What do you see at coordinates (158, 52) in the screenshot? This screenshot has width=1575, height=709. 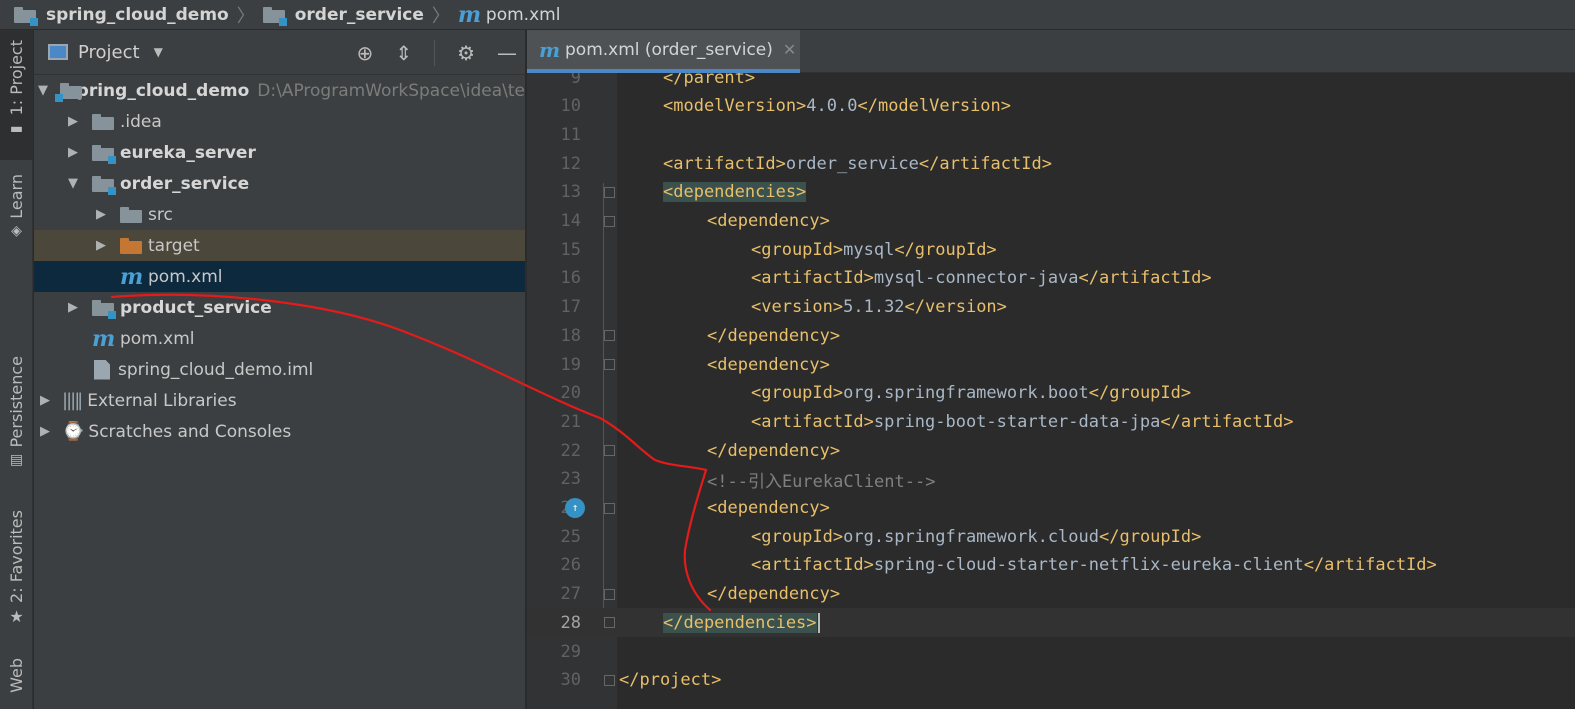 I see `dropdown-arrow-icon: ▼` at bounding box center [158, 52].